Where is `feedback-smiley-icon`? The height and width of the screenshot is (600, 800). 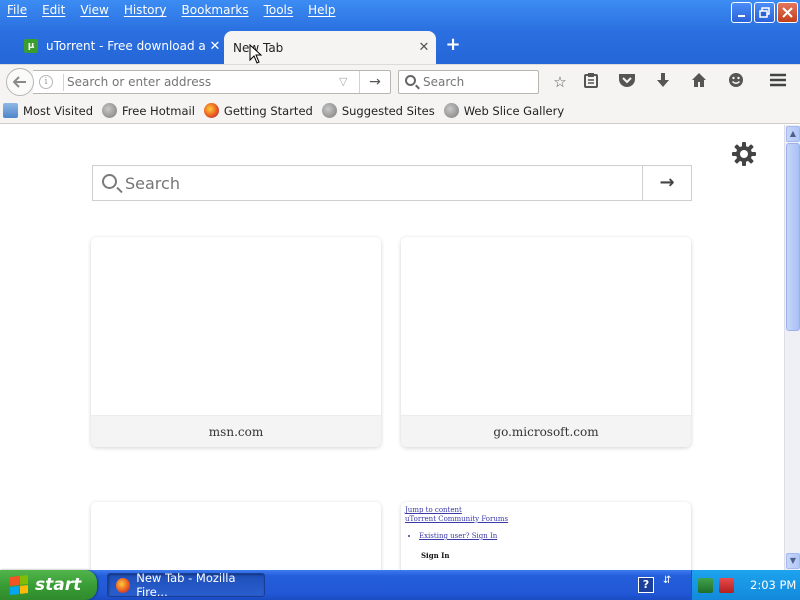
feedback-smiley-icon is located at coordinates (736, 82).